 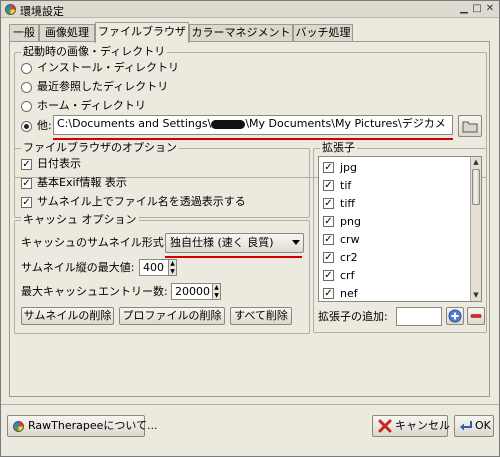 I want to click on extension-label: jpg, so click(x=349, y=167).